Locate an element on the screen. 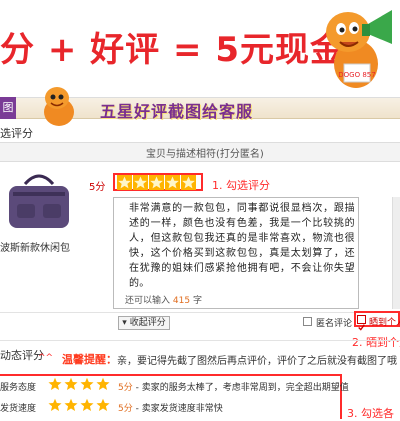  product-name: 波斯新款休闲包 is located at coordinates (35, 248).